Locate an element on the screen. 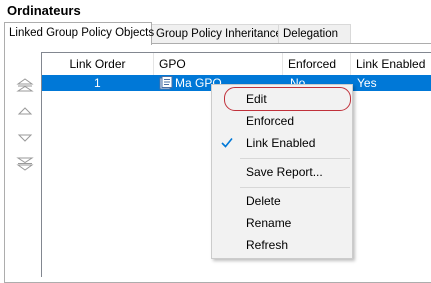 The height and width of the screenshot is (283, 431). menu-item-rename: Rename is located at coordinates (282, 223).